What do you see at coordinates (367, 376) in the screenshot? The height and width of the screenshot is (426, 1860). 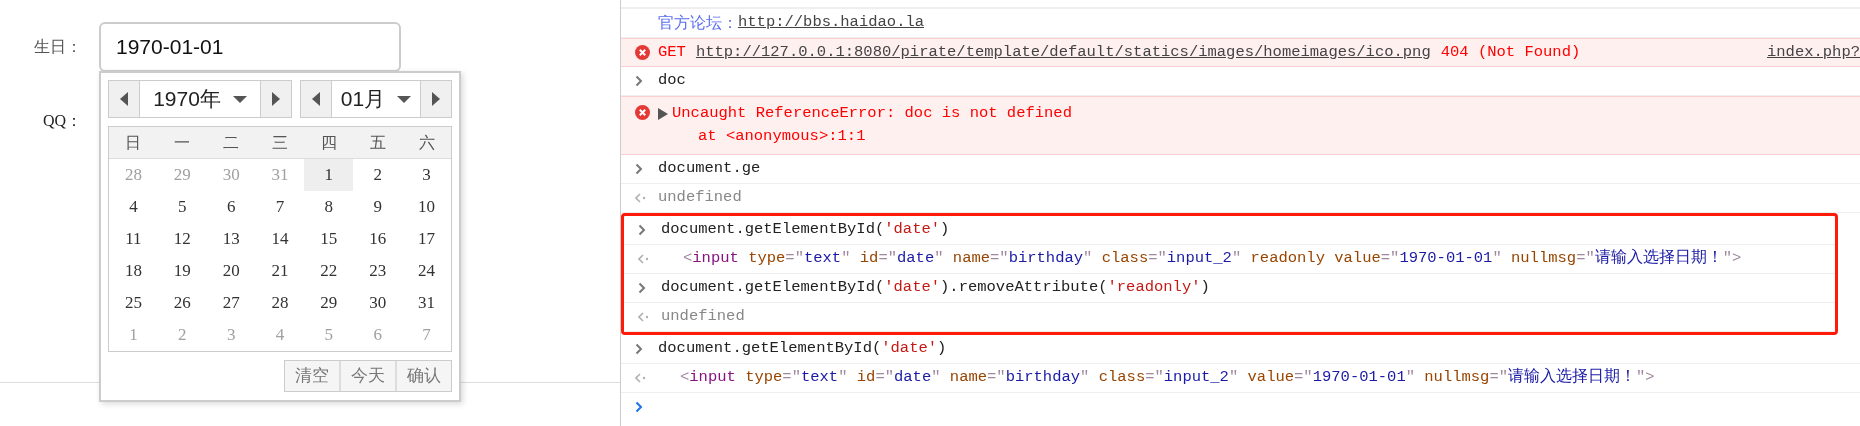 I see `calendar-action-button: 今天` at bounding box center [367, 376].